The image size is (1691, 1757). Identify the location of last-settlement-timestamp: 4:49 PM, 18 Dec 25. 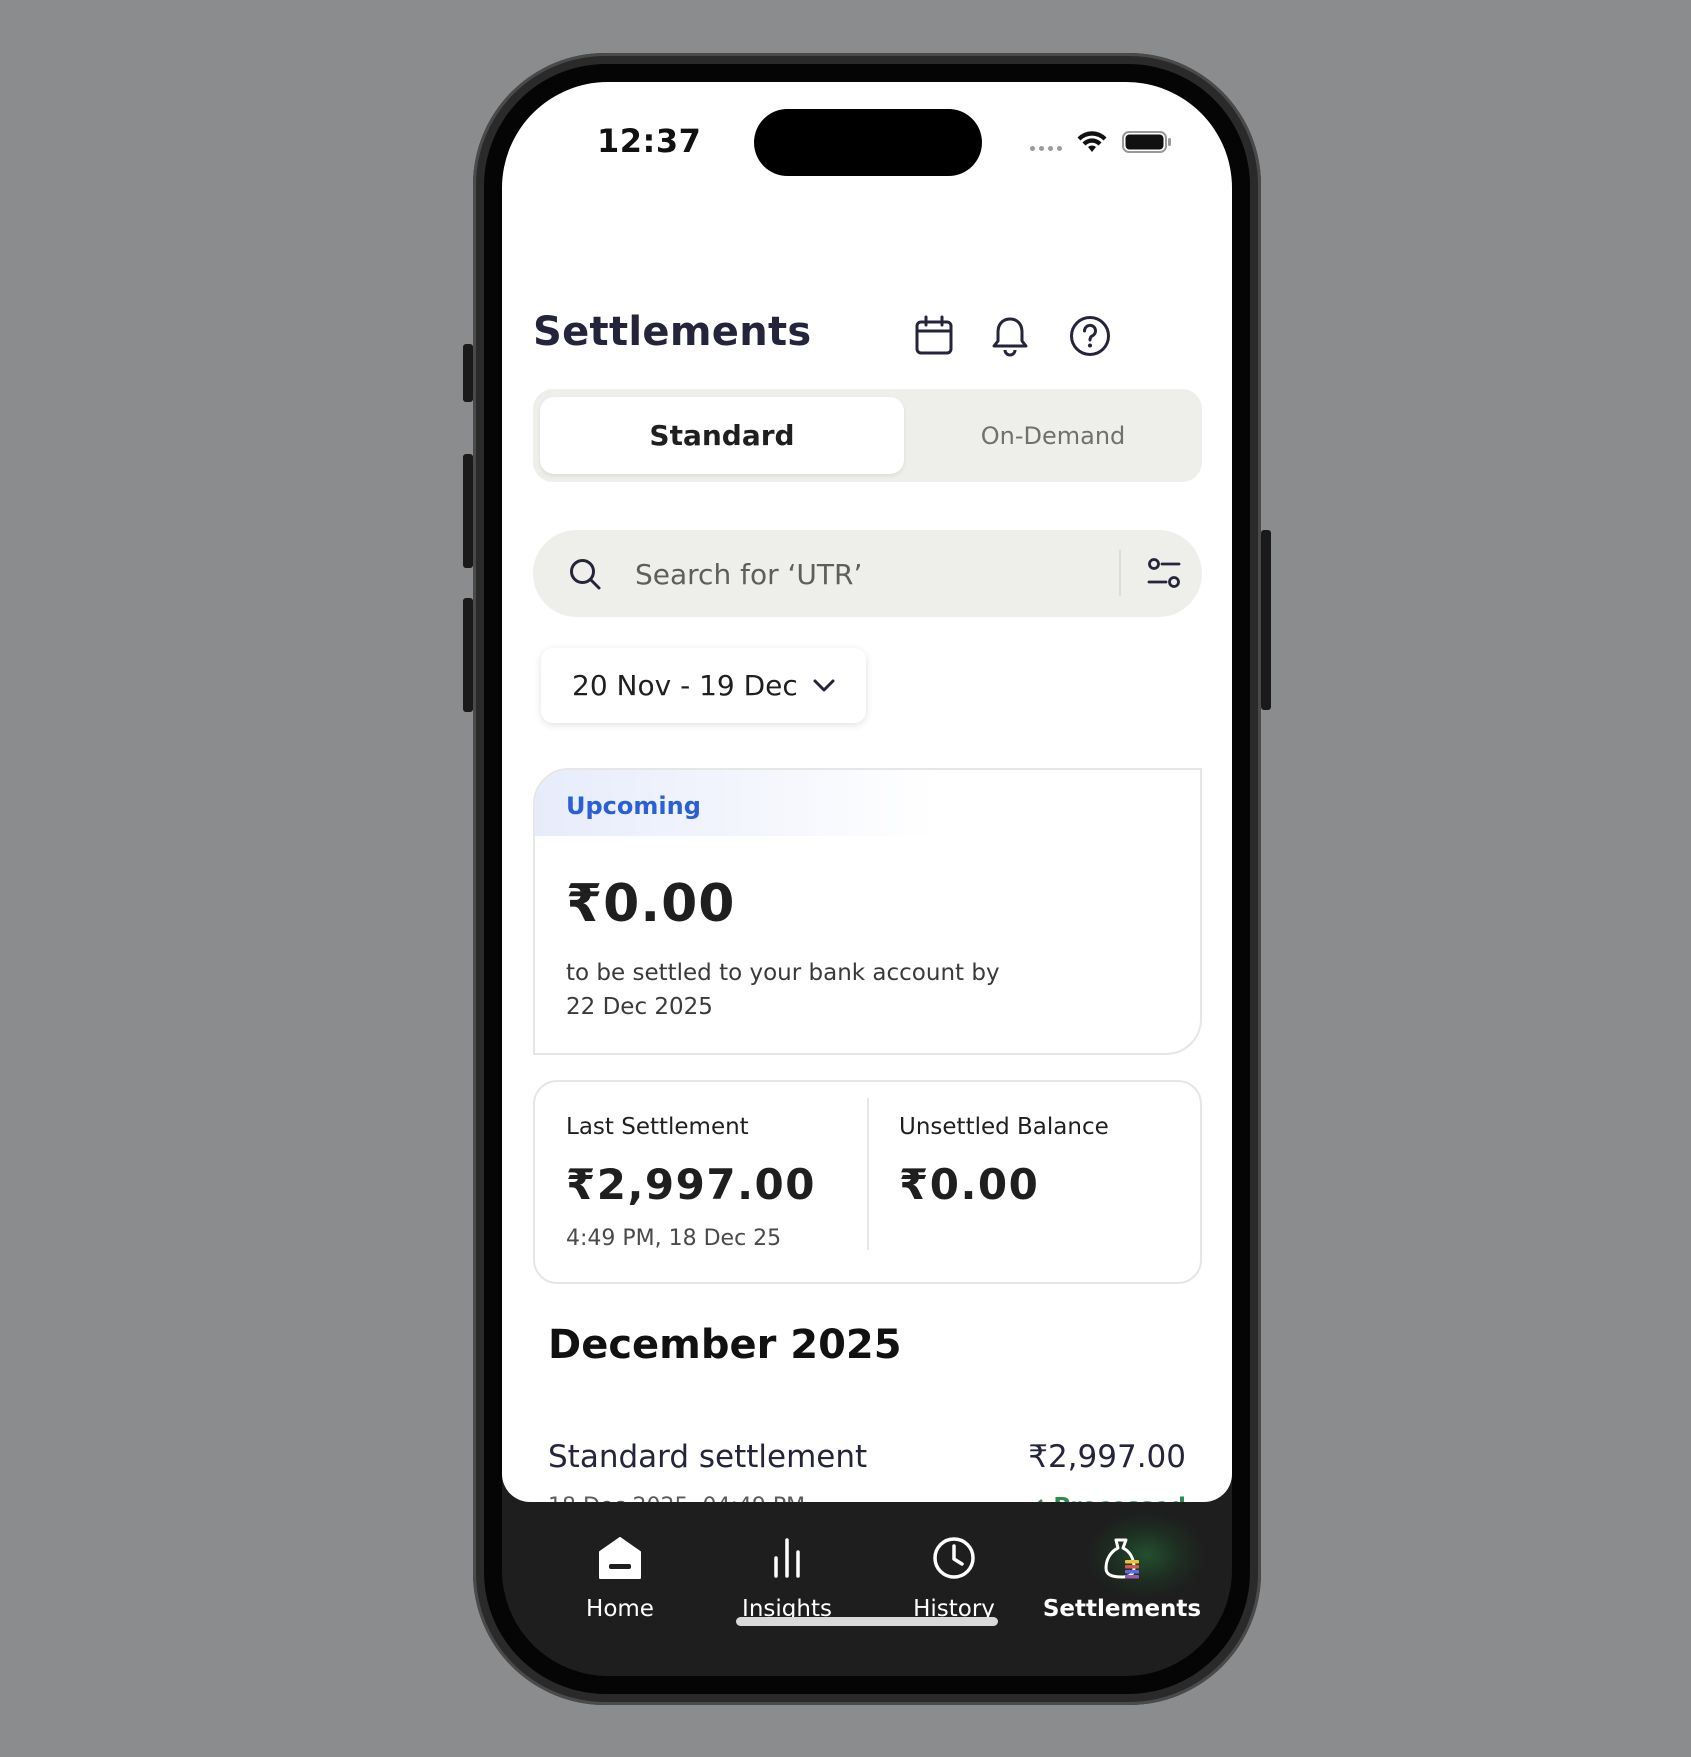
(674, 1238).